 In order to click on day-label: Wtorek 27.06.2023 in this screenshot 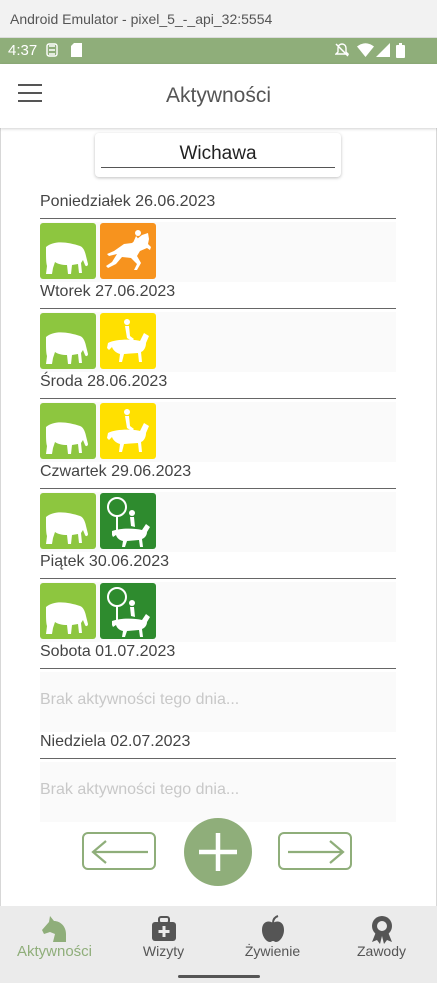, I will do `click(108, 291)`.